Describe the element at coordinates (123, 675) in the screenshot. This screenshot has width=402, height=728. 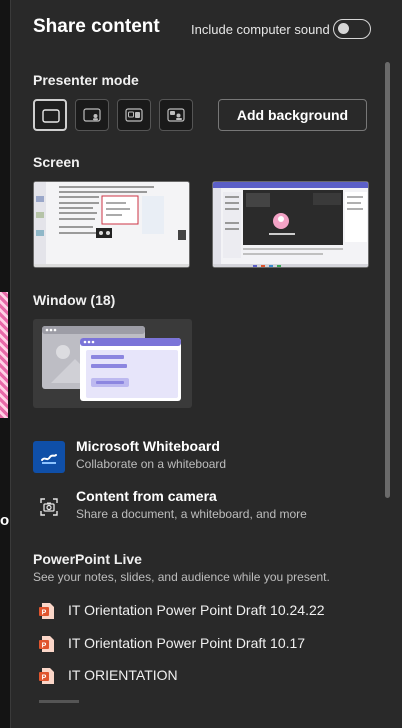
I see `powerpoint-file-label: IT ORIENTATION` at that location.